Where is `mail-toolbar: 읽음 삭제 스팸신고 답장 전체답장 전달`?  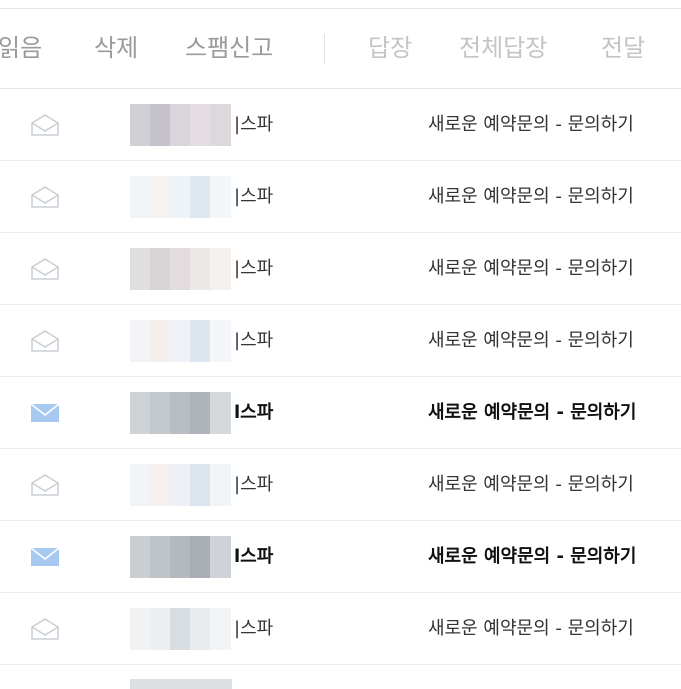
mail-toolbar: 읽음 삭제 스팸신고 답장 전체답장 전달 is located at coordinates (340, 49).